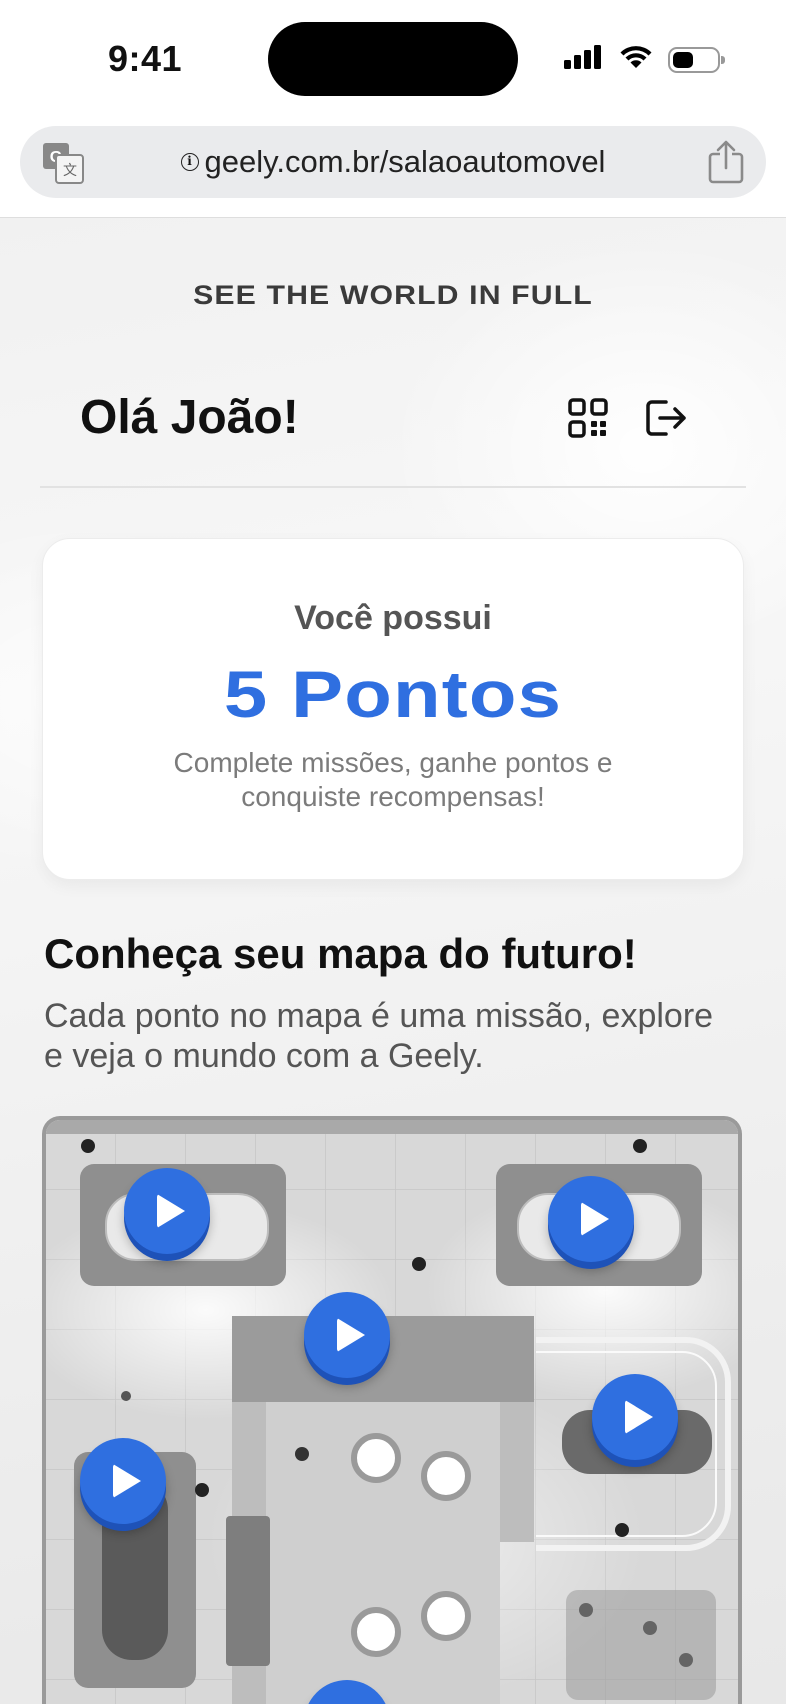  What do you see at coordinates (584, 59) in the screenshot?
I see `cellular-signal-icon` at bounding box center [584, 59].